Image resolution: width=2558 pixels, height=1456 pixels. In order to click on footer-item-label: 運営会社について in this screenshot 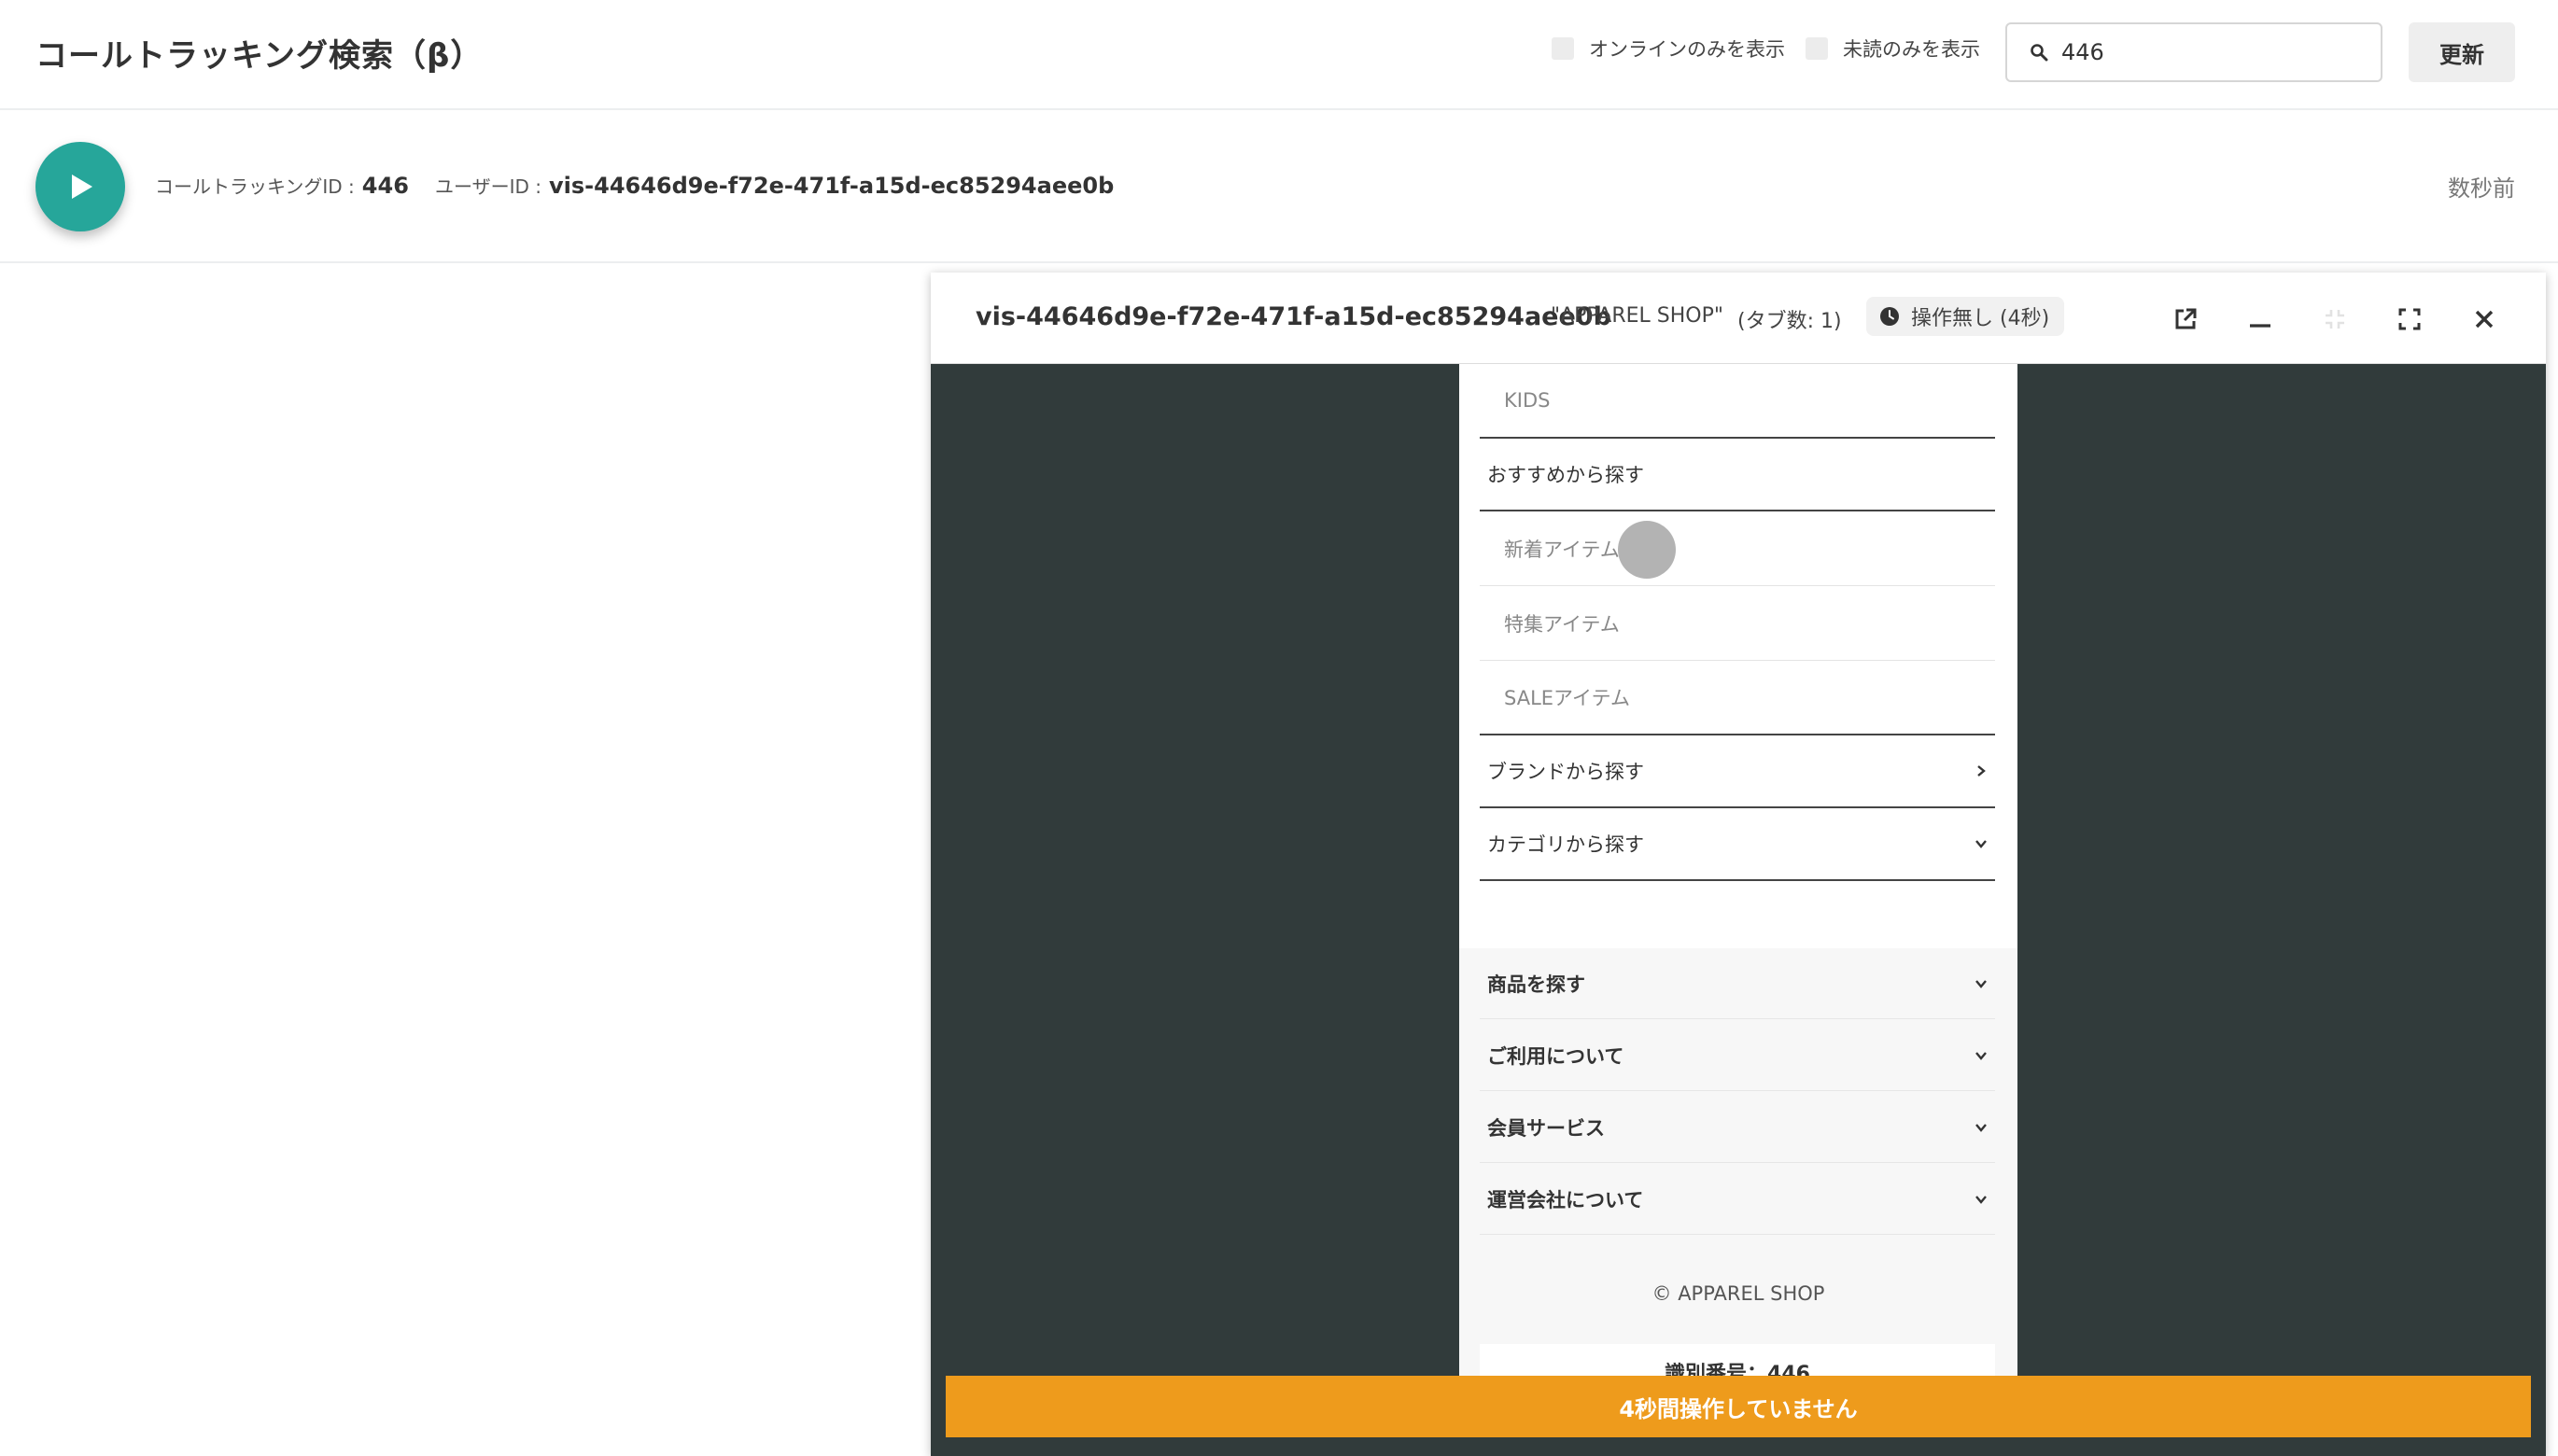, I will do `click(1565, 1199)`.